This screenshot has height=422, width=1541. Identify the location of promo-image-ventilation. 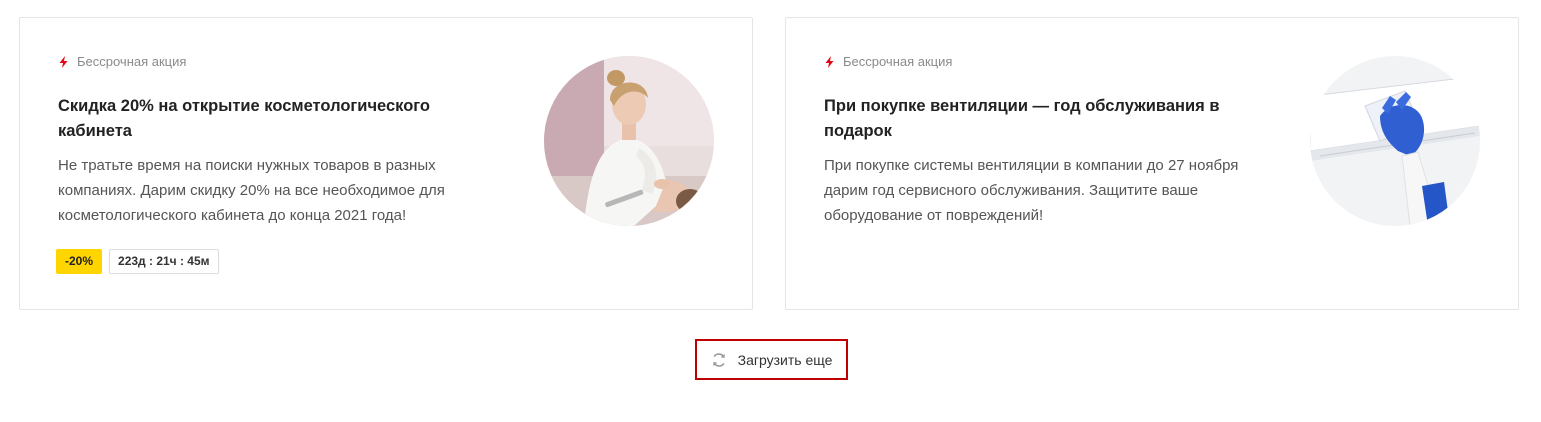
(1395, 141).